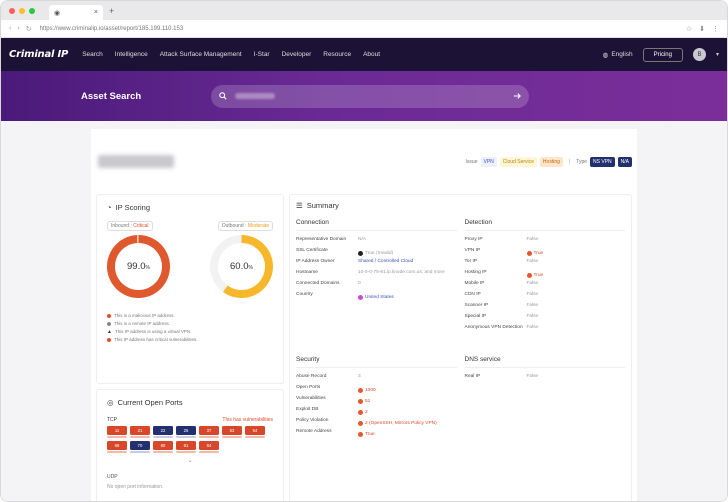 The height and width of the screenshot is (502, 728). I want to click on browser-tab: ◉ ×, so click(76, 12).